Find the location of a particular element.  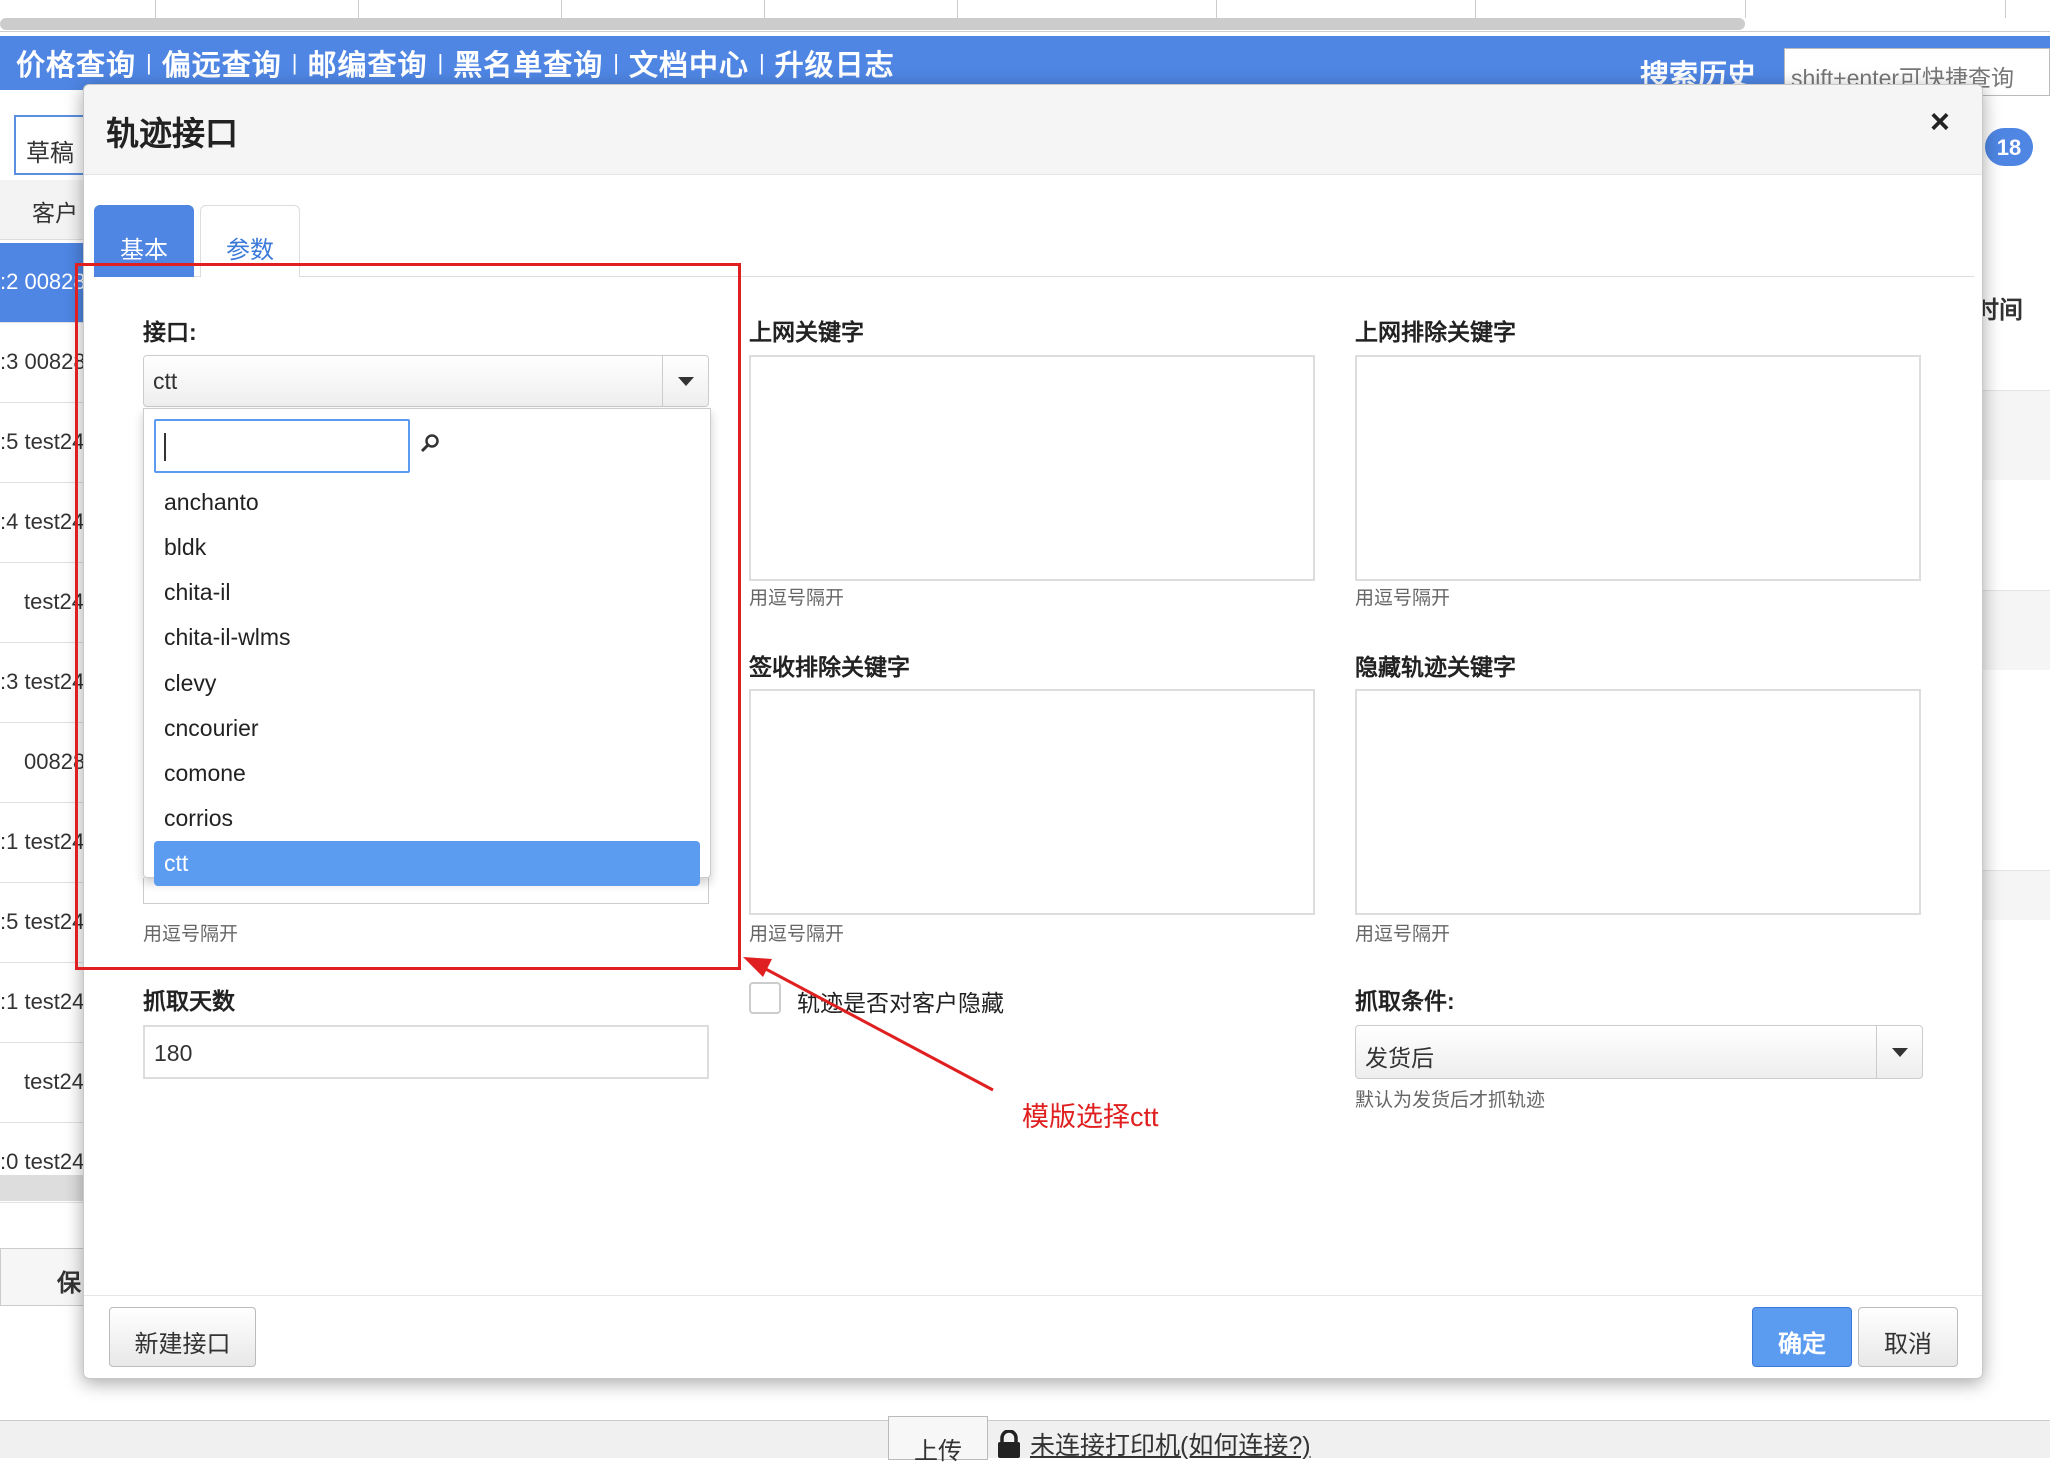

fetch-condition-value: 发货后 is located at coordinates (1399, 1058).